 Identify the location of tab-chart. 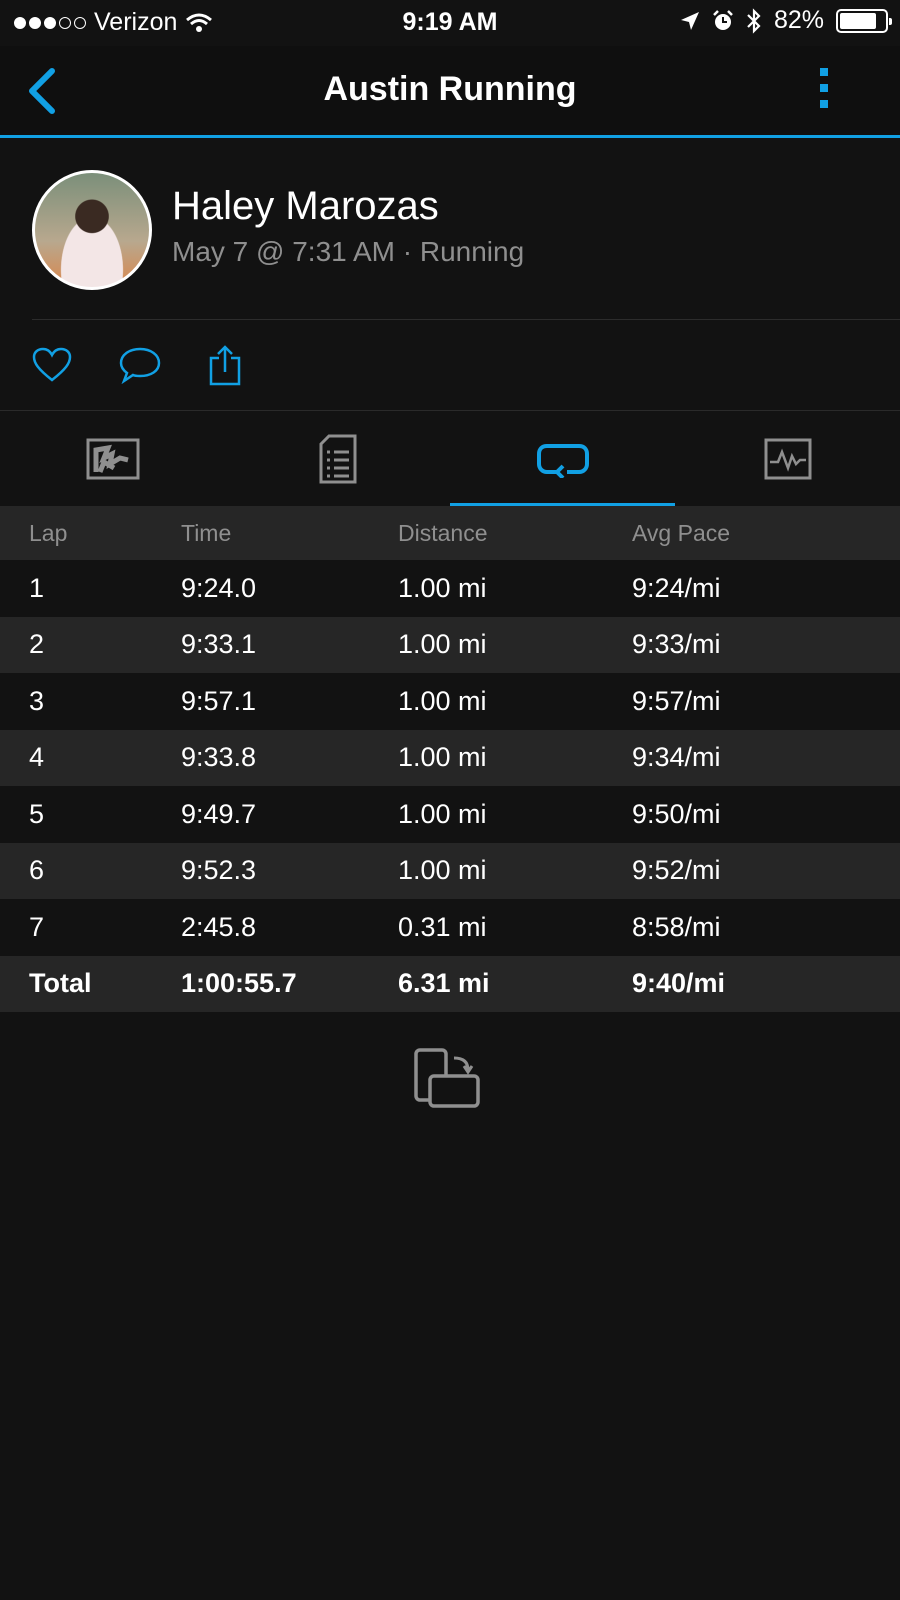
(787, 459).